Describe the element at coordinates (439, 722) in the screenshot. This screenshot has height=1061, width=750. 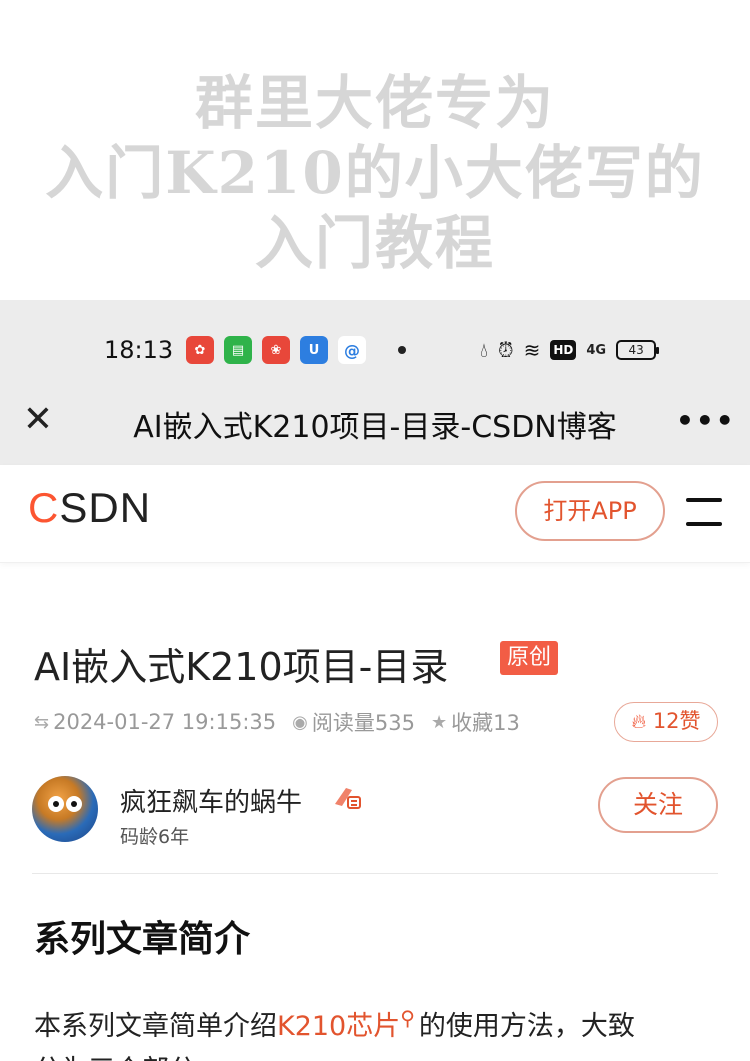
I see `star-icon: ★` at that location.